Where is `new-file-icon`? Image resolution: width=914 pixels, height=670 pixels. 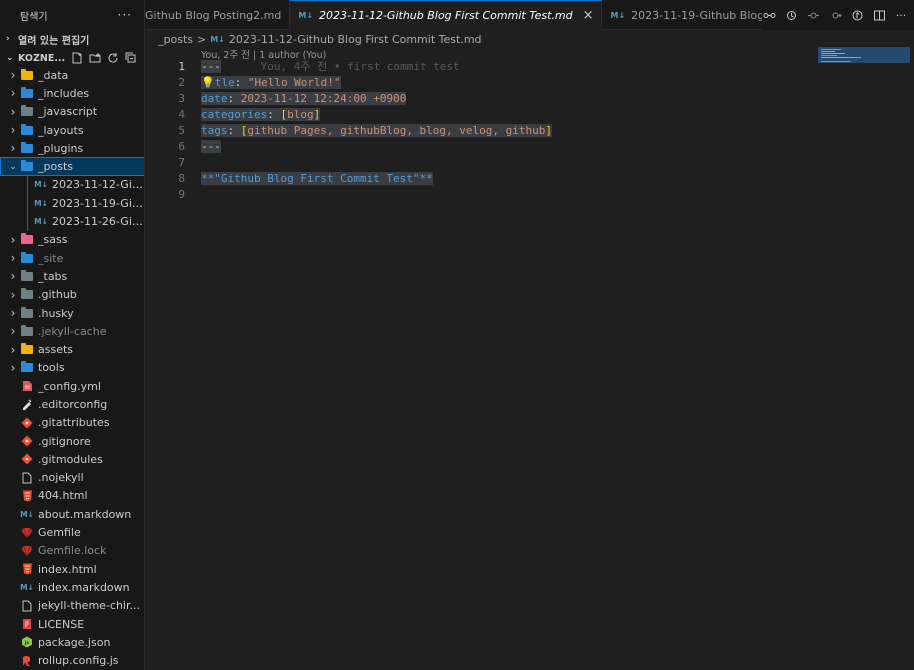
new-file-icon is located at coordinates (77, 58).